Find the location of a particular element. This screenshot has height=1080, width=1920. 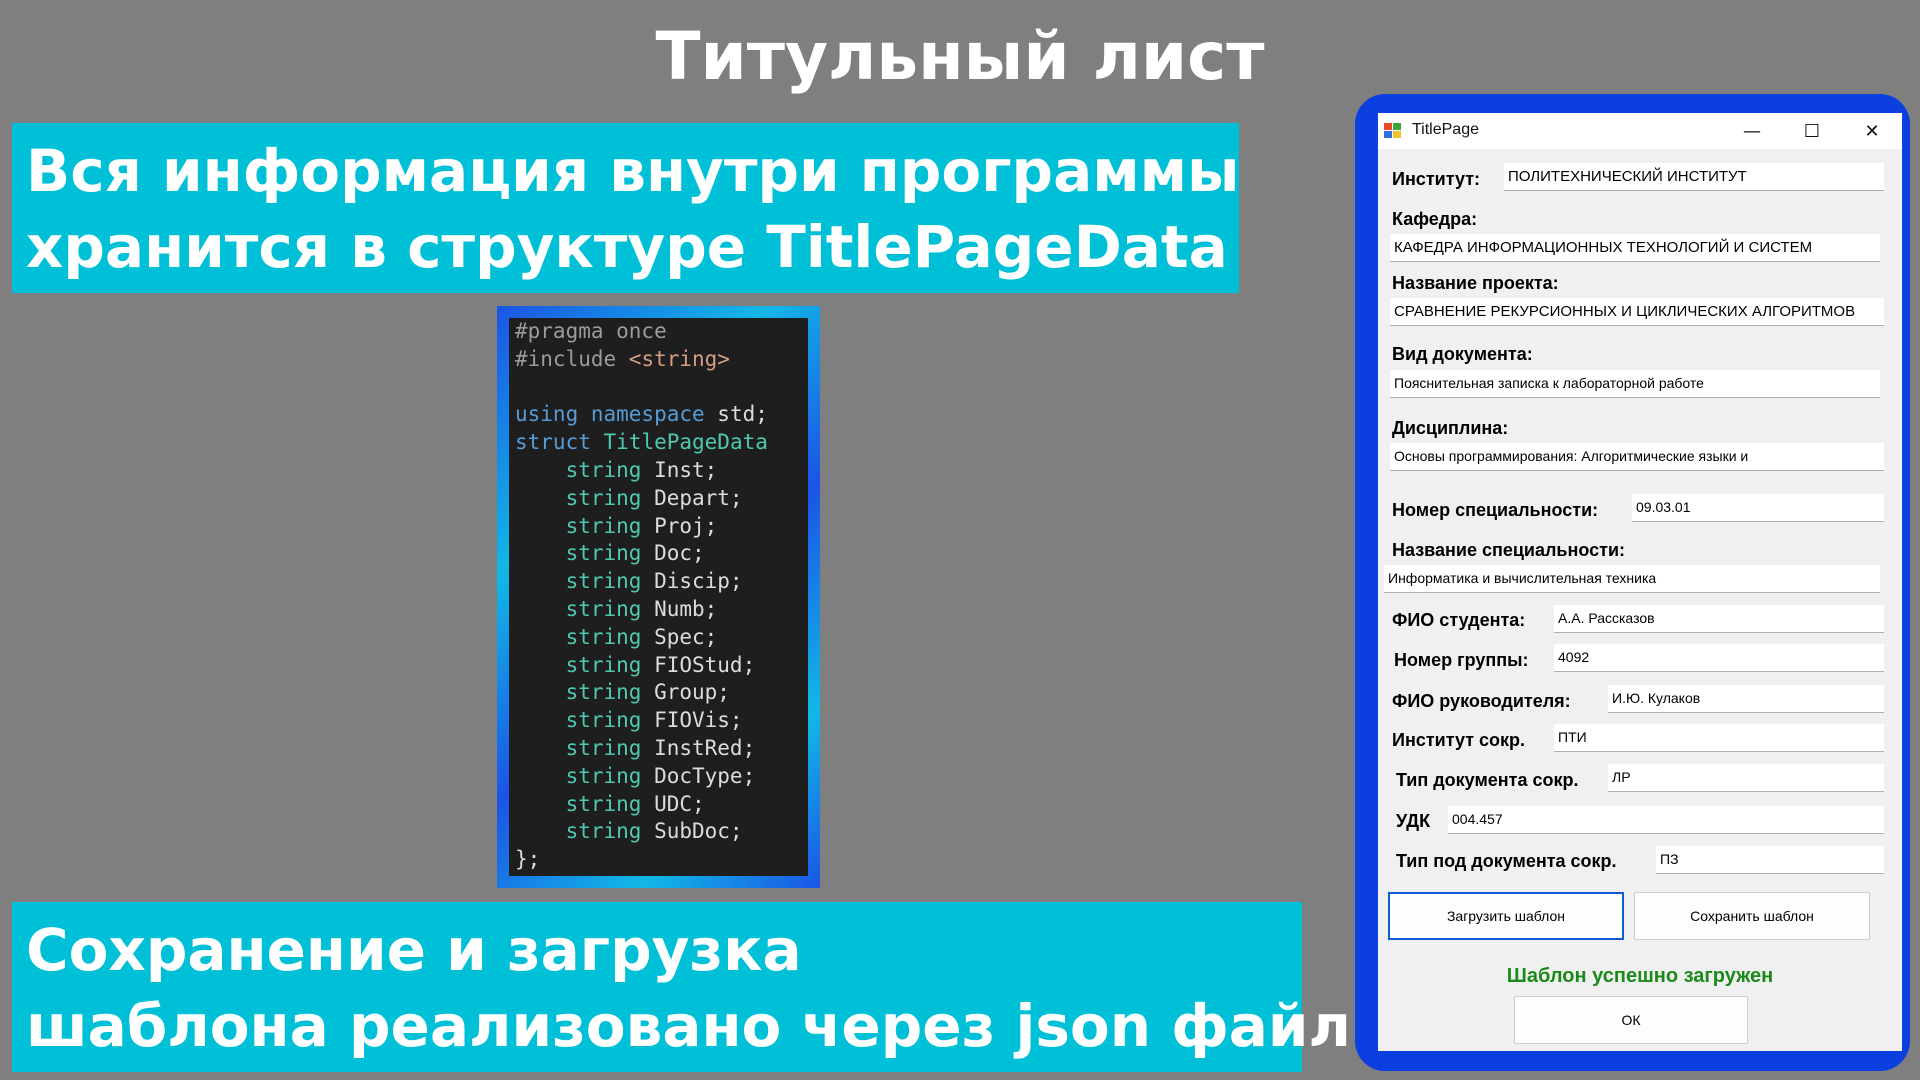

group-field: 4092 is located at coordinates (1719, 658).